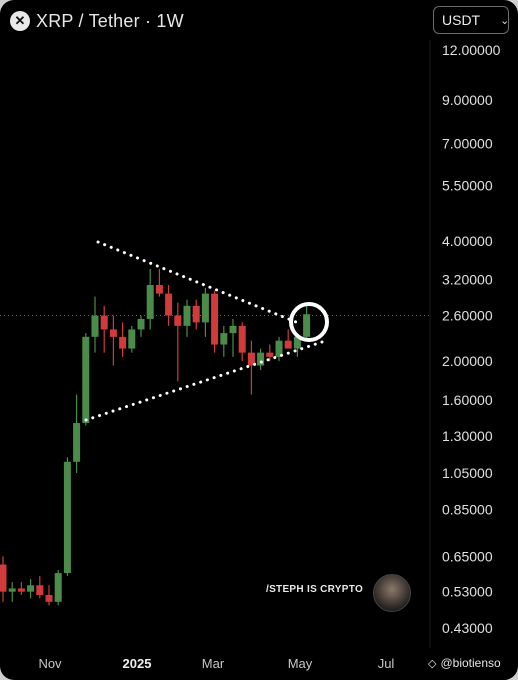  Describe the element at coordinates (467, 400) in the screenshot. I see `y-tick-label: 1.60000` at that location.